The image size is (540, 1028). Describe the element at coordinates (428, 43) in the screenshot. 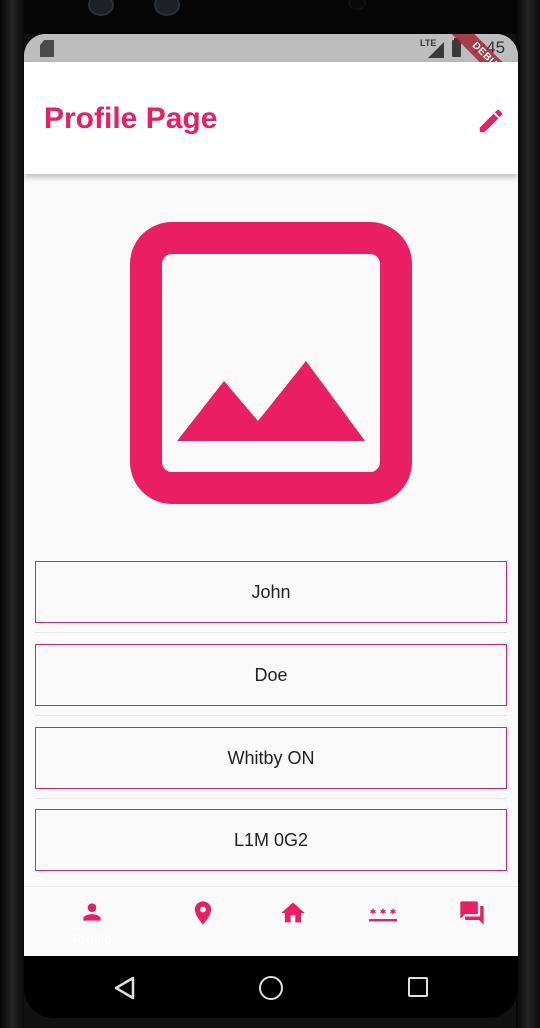

I see `network-type: LTE` at that location.